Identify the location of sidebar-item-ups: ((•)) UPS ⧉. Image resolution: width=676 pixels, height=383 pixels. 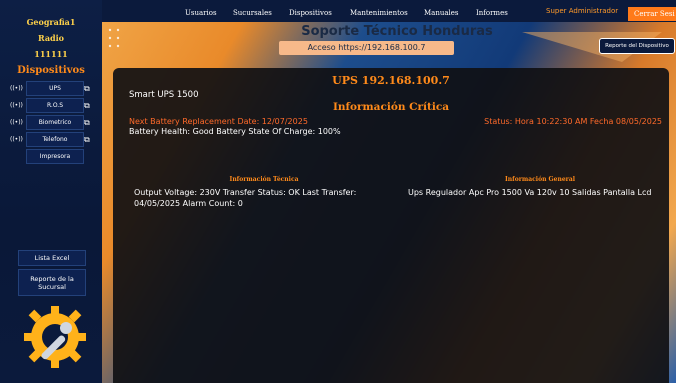
(51, 88).